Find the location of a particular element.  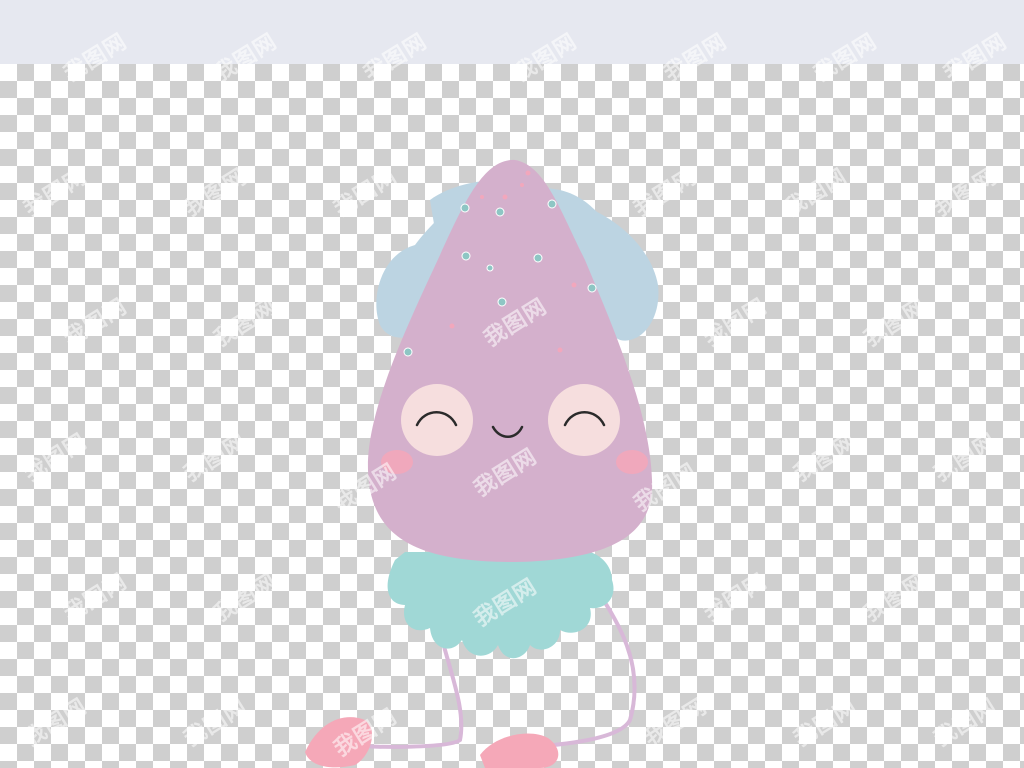

left-blush is located at coordinates (397, 462).